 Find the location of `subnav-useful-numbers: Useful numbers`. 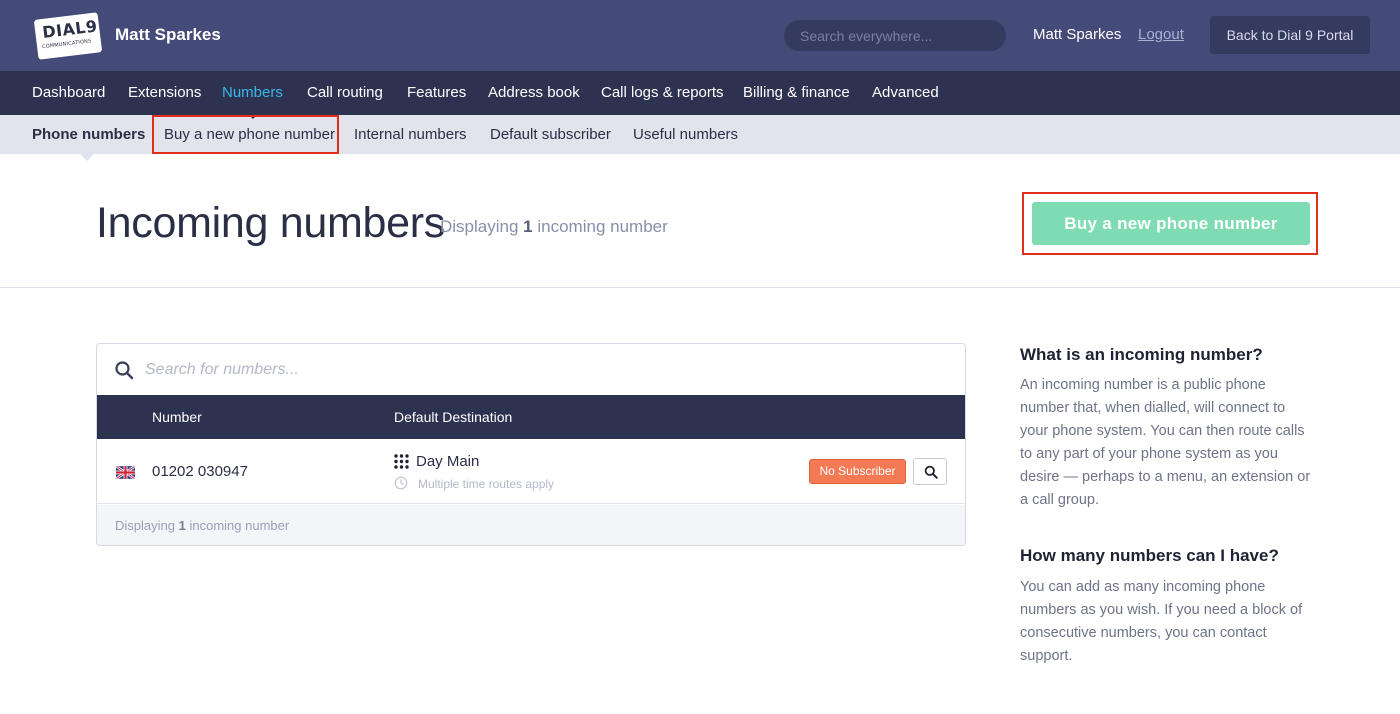

subnav-useful-numbers: Useful numbers is located at coordinates (685, 134).